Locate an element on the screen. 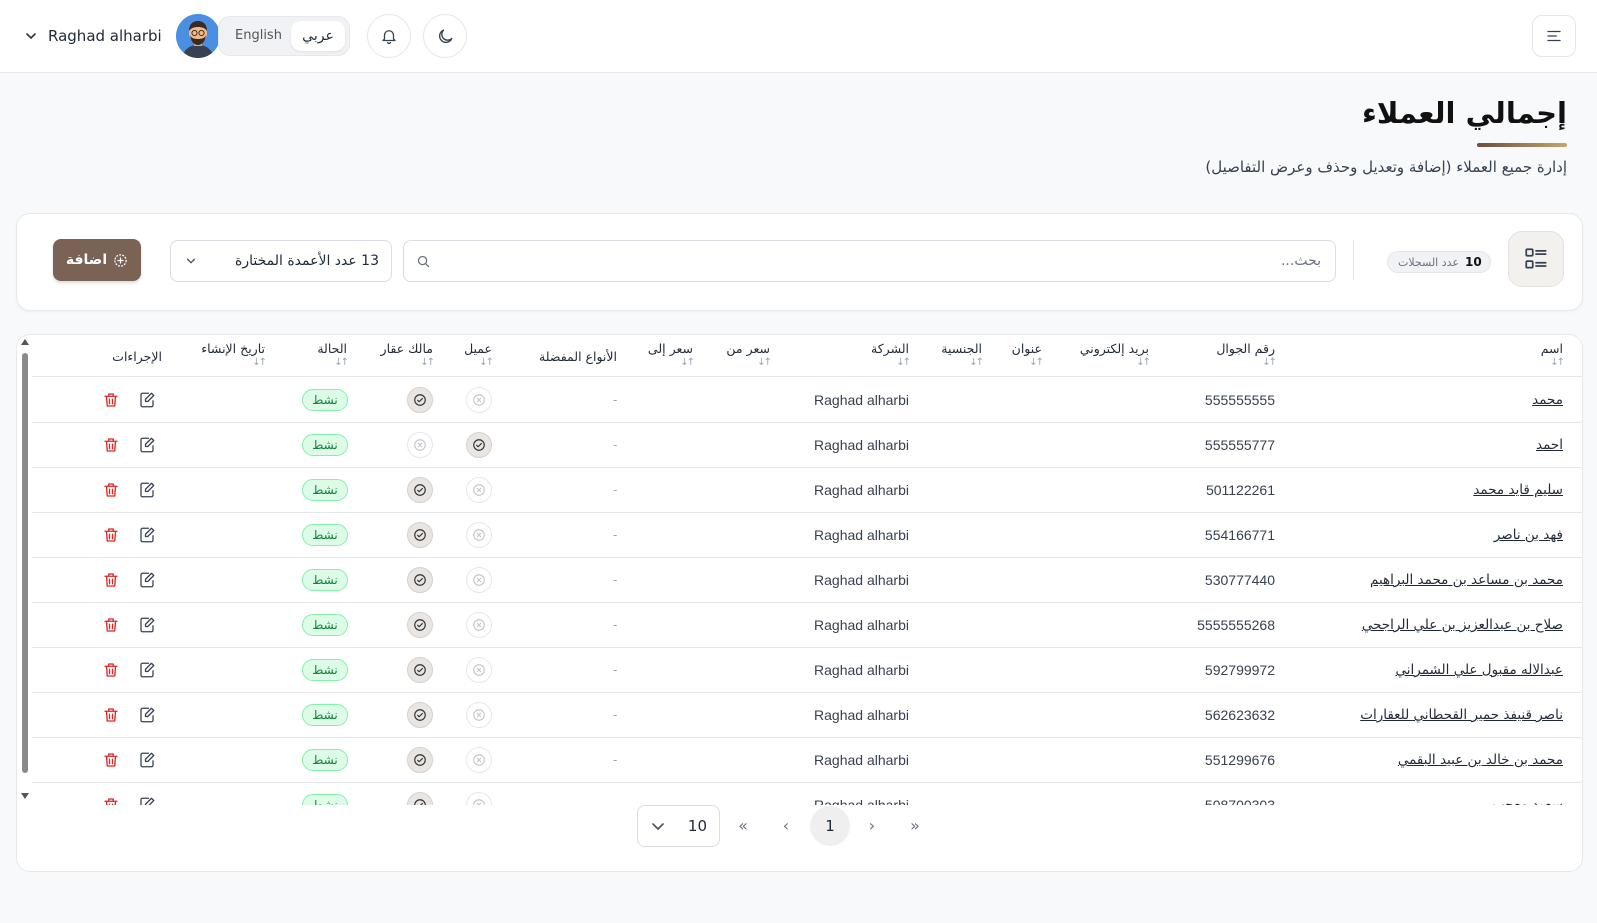 This screenshot has width=1597, height=923. page-size-select: 10 is located at coordinates (678, 826).